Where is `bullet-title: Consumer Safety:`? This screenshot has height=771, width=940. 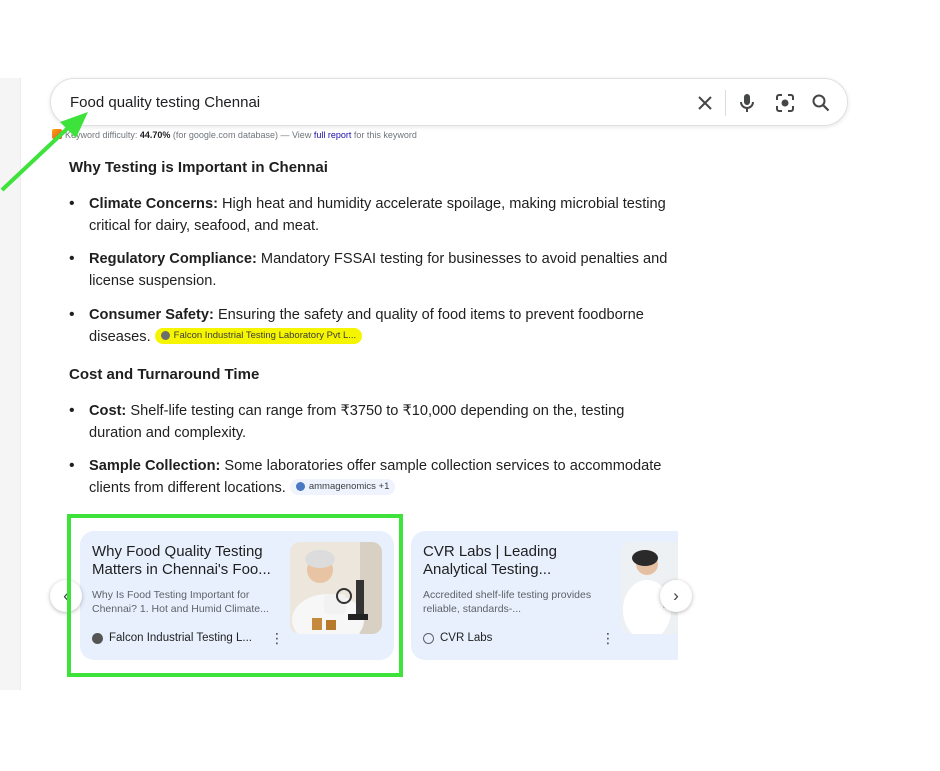 bullet-title: Consumer Safety: is located at coordinates (151, 315).